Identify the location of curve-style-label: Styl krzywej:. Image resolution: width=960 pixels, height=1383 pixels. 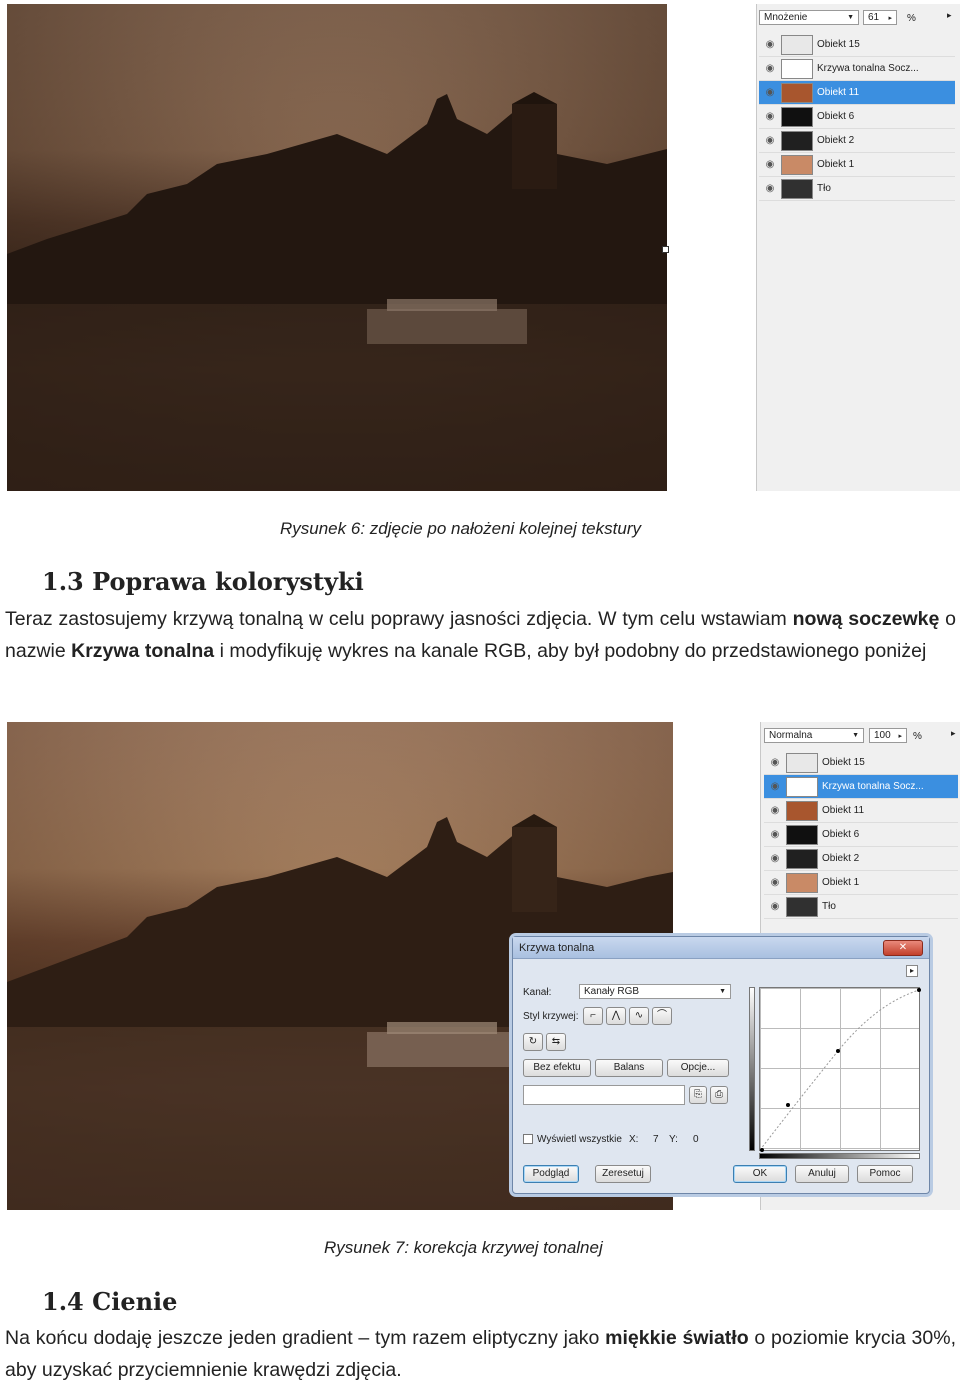
(551, 1016).